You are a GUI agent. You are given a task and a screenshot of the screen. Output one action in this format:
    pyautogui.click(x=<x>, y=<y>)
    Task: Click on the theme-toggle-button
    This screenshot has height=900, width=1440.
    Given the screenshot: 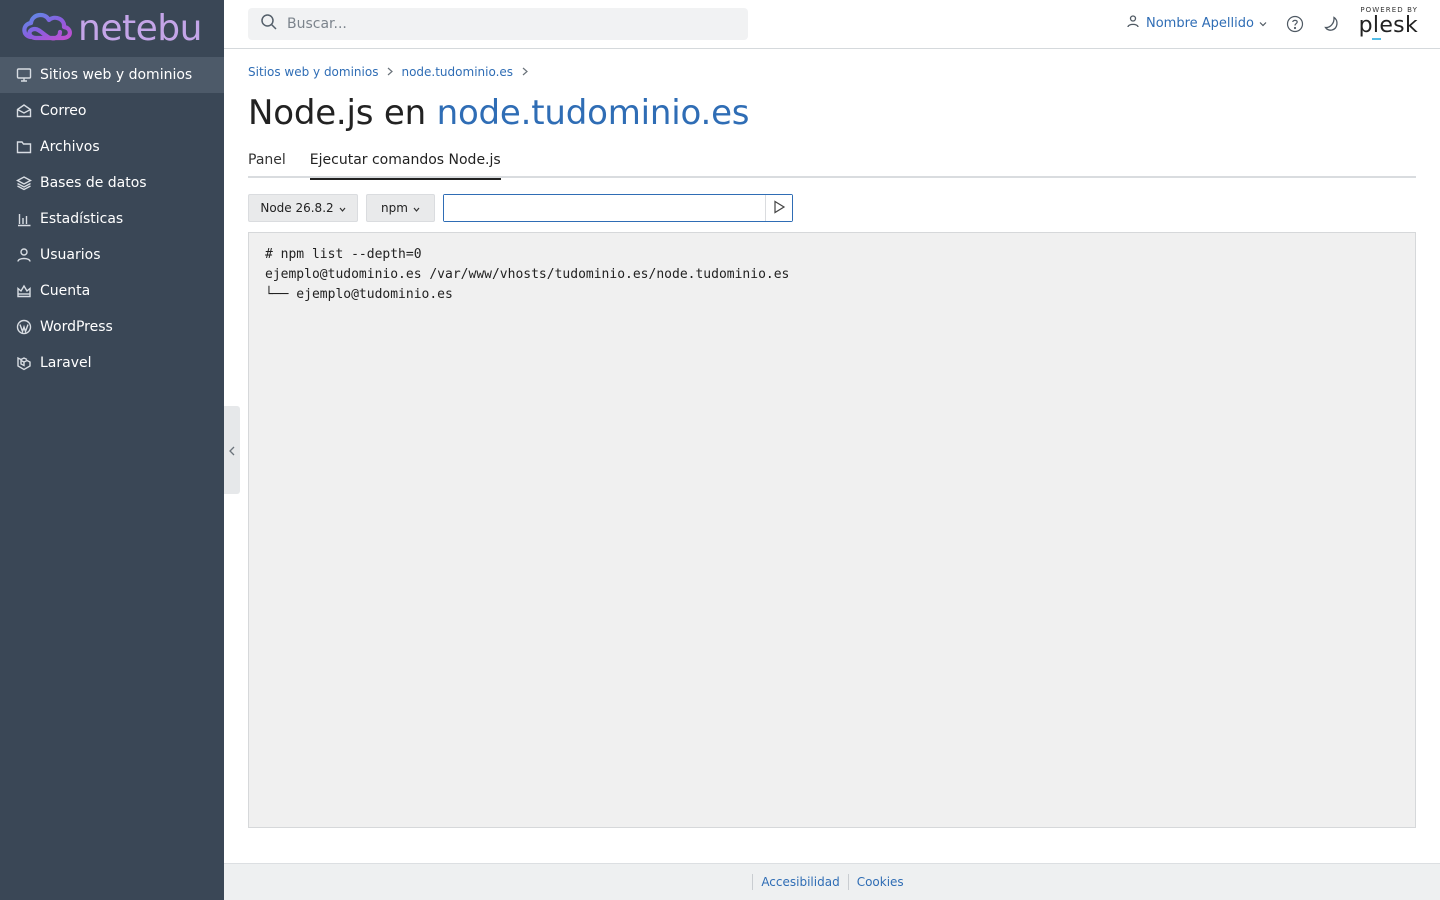 What is the action you would take?
    pyautogui.click(x=1332, y=24)
    